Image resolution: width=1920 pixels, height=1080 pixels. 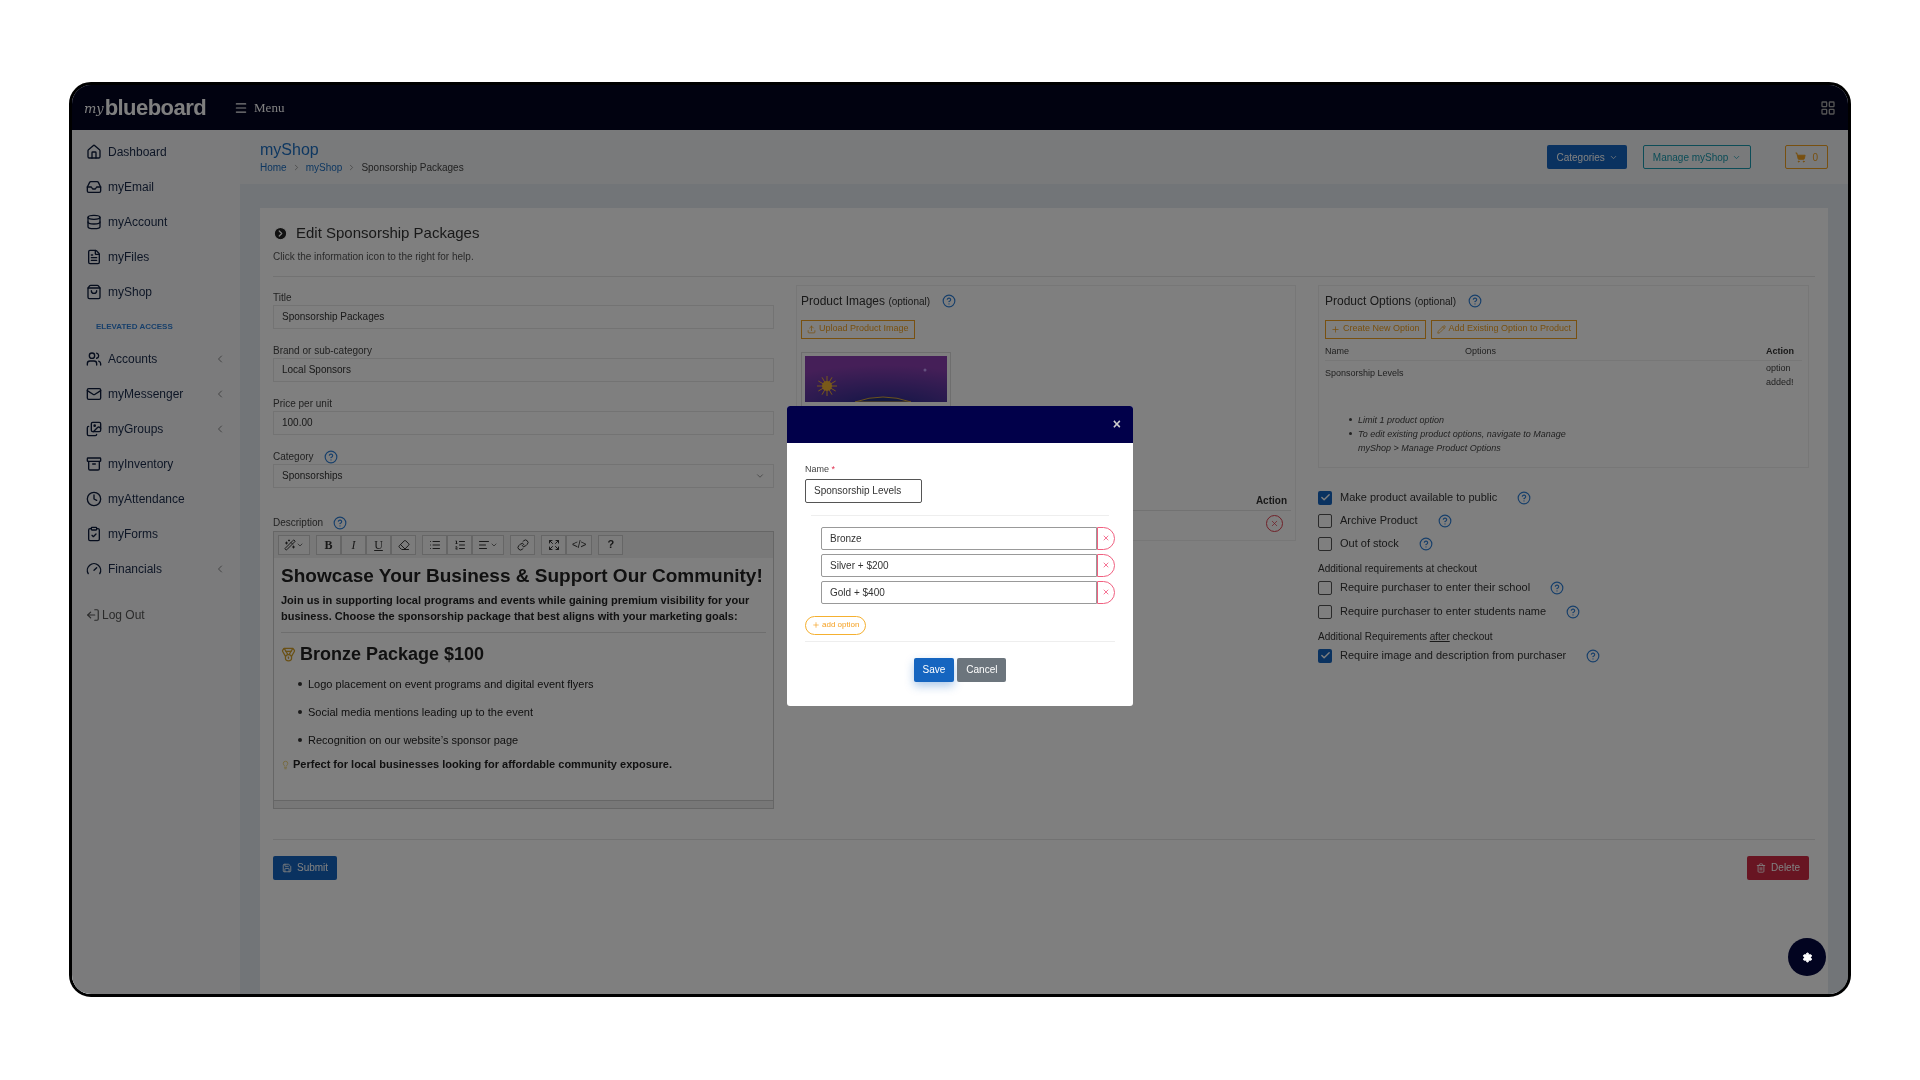 What do you see at coordinates (156, 498) in the screenshot?
I see `sidebar-item: myAttendance` at bounding box center [156, 498].